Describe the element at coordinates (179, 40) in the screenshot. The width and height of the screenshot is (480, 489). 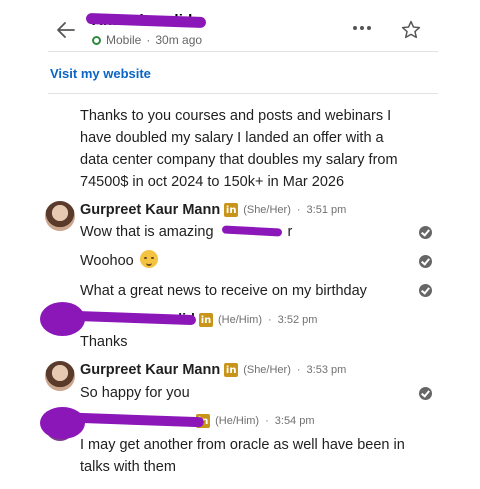
I see `last-seen: 30m ago` at that location.